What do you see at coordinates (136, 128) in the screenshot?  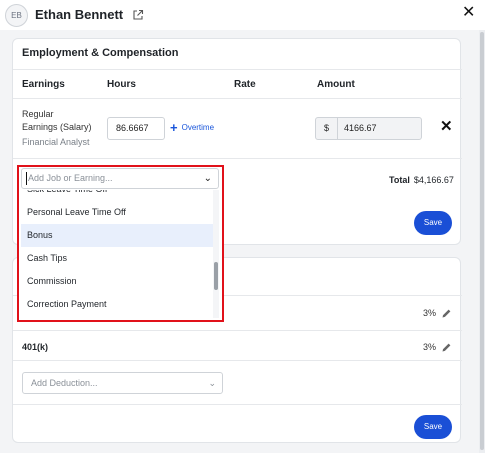 I see `hours-input: 86.6667` at bounding box center [136, 128].